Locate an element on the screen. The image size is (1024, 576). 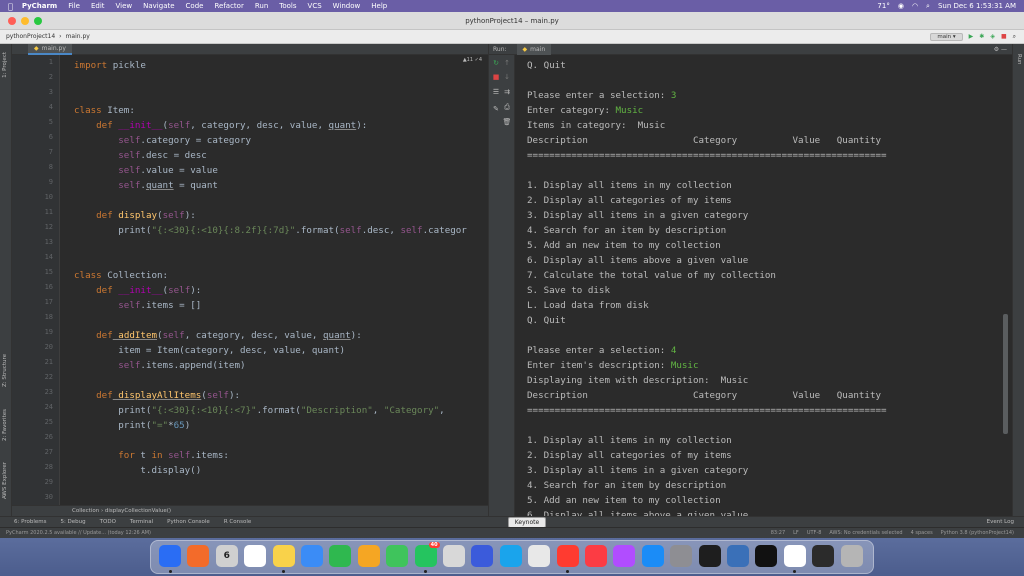
line-number: 20 is located at coordinates (48, 347).